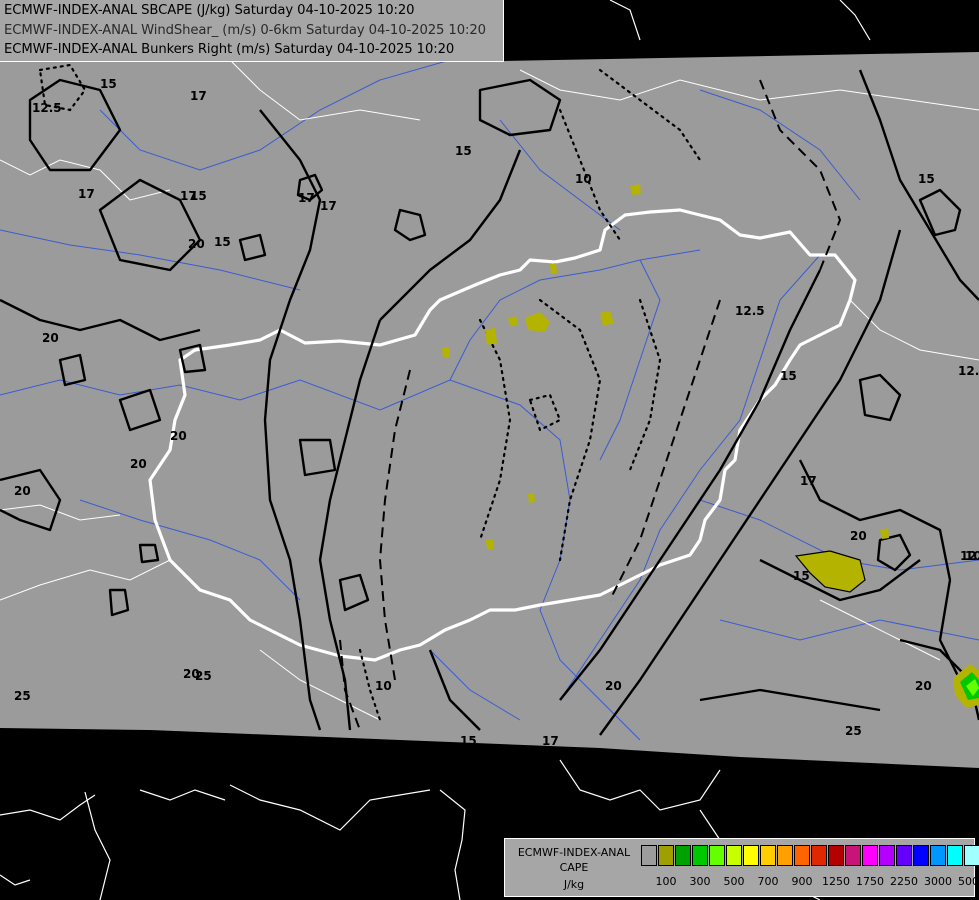  I want to click on legend-tick-label: 1250, so click(836, 881).